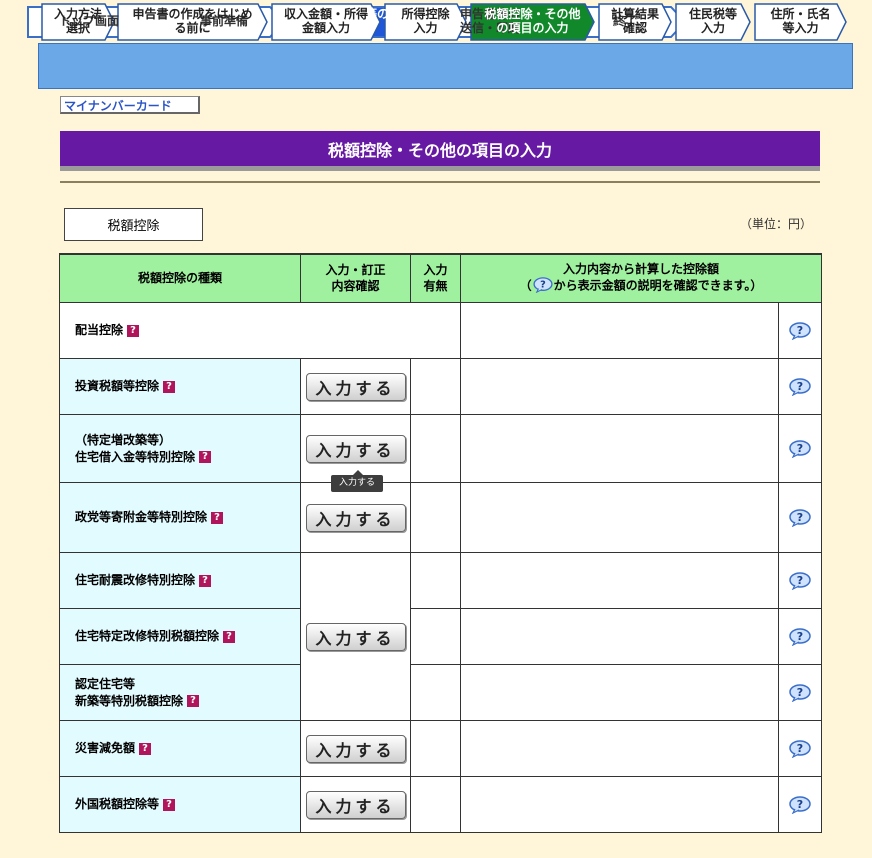  What do you see at coordinates (117, 386) in the screenshot?
I see `row-label: 投資税額等控除` at bounding box center [117, 386].